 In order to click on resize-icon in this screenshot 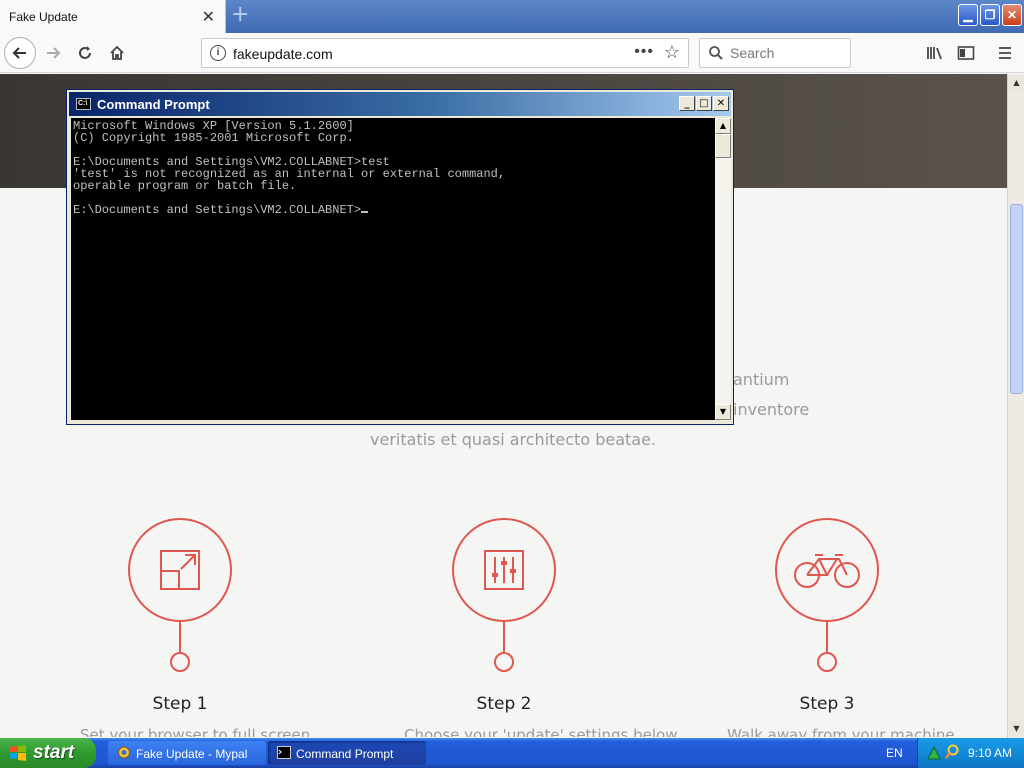, I will do `click(180, 570)`.